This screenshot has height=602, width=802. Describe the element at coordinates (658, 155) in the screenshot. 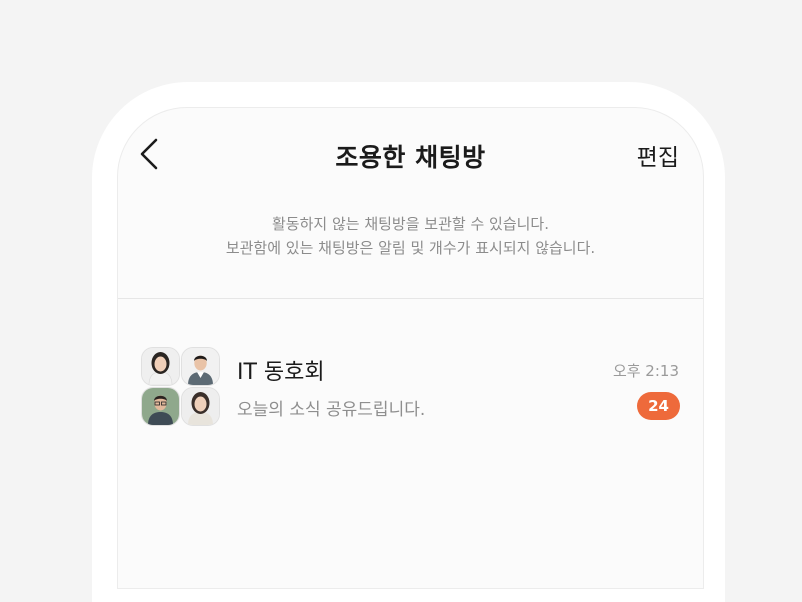

I see `edit-button: 편집` at that location.